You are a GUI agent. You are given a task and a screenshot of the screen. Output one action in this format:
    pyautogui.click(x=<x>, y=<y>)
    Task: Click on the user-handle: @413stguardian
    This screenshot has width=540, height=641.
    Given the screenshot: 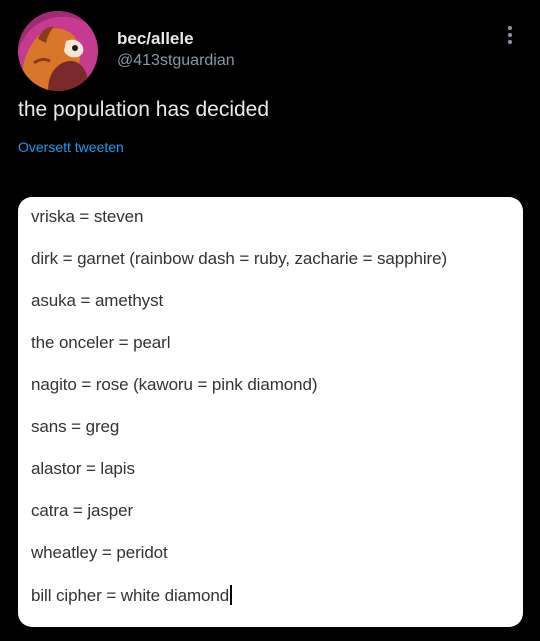 What is the action you would take?
    pyautogui.click(x=176, y=61)
    